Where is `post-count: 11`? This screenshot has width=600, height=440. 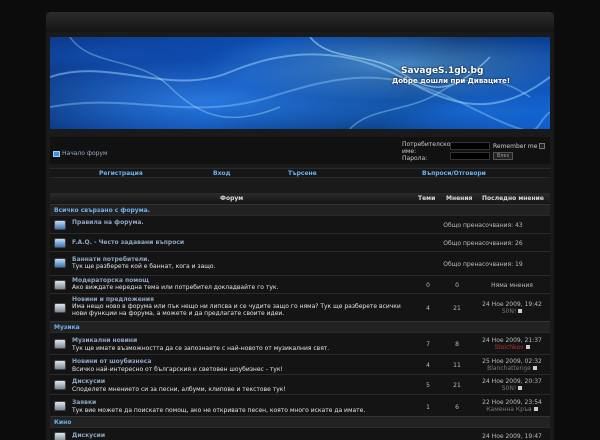
post-count: 11 is located at coordinates (457, 365).